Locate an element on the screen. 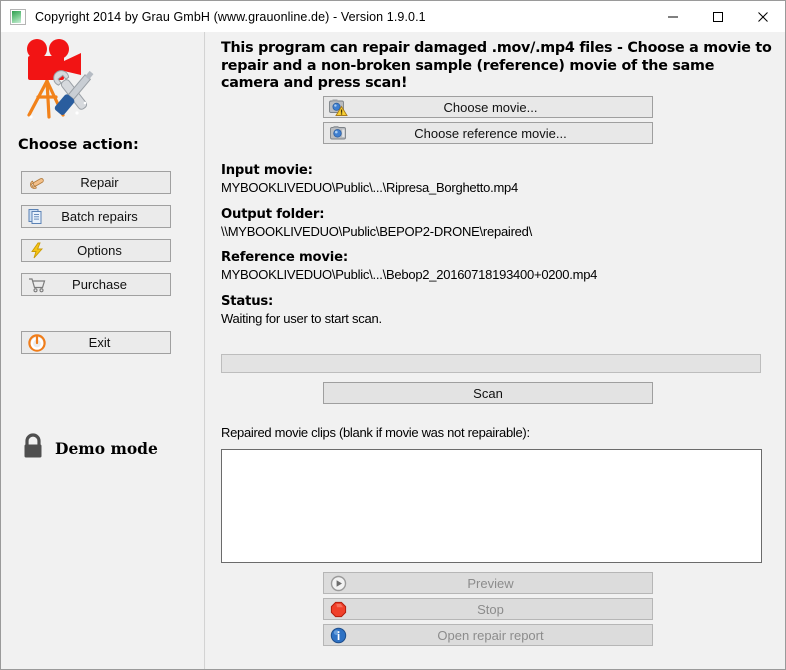  demo-mode-label: Demo mode is located at coordinates (106, 448).